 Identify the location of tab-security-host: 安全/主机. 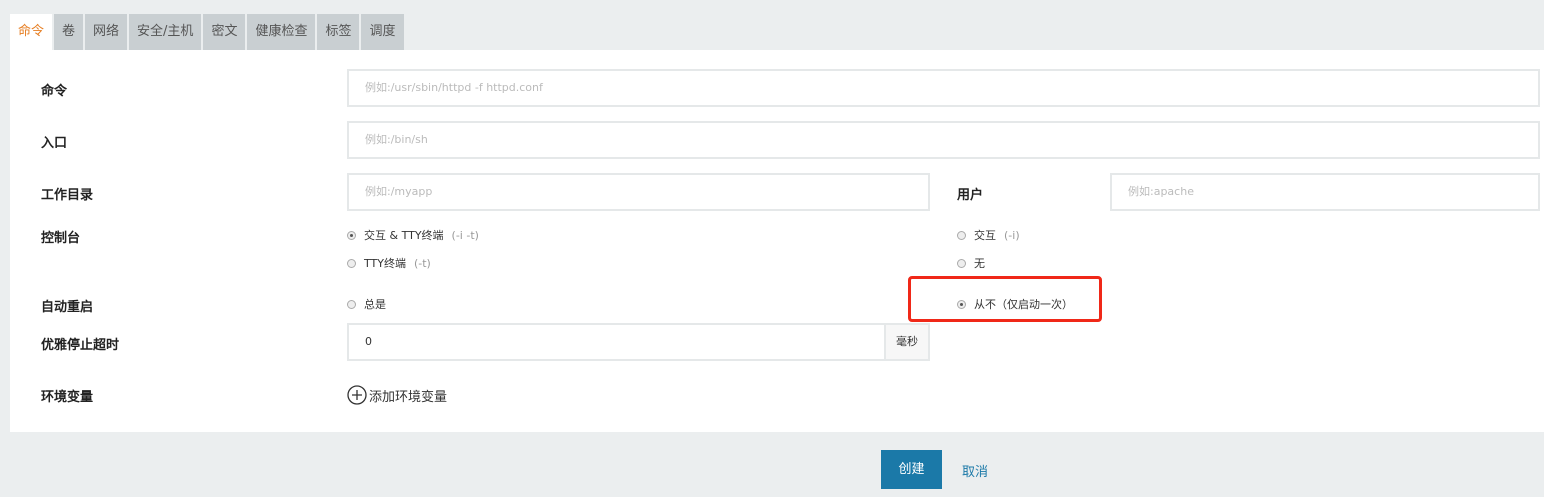
(165, 32).